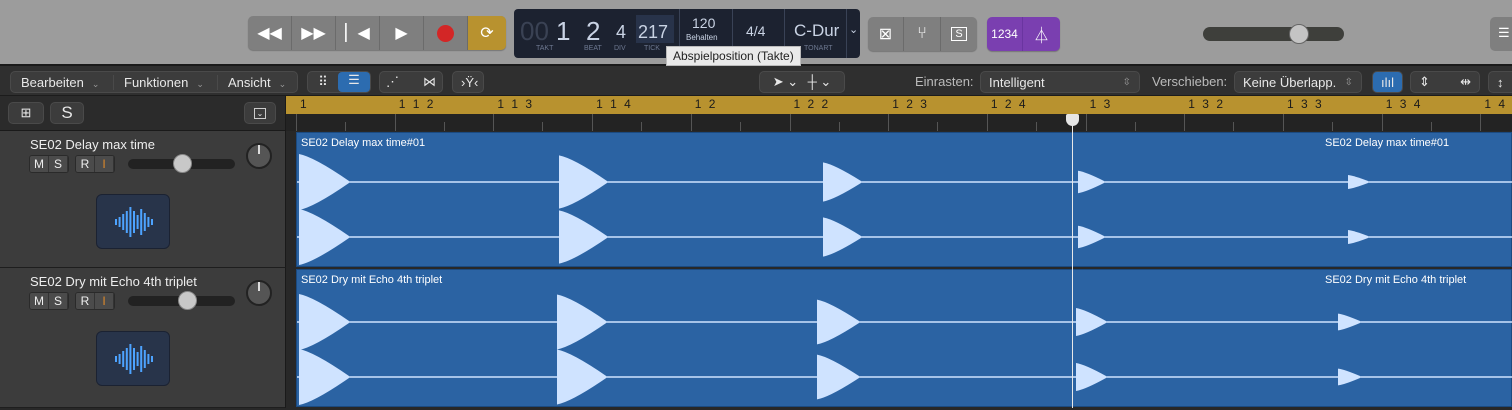  Describe the element at coordinates (755, 31) in the screenshot. I see `time-signature: 4/4` at that location.